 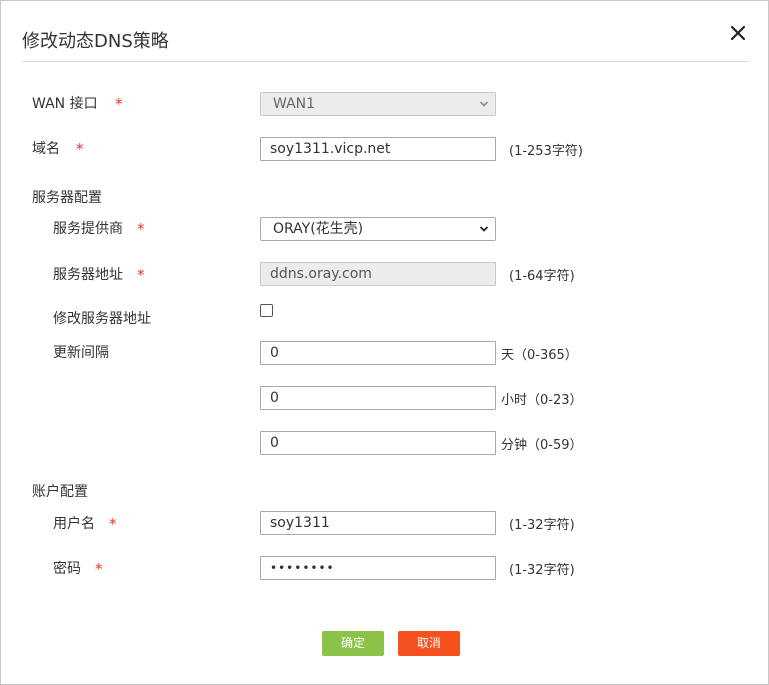 What do you see at coordinates (294, 104) in the screenshot?
I see `wan-interface-value: WAN1` at bounding box center [294, 104].